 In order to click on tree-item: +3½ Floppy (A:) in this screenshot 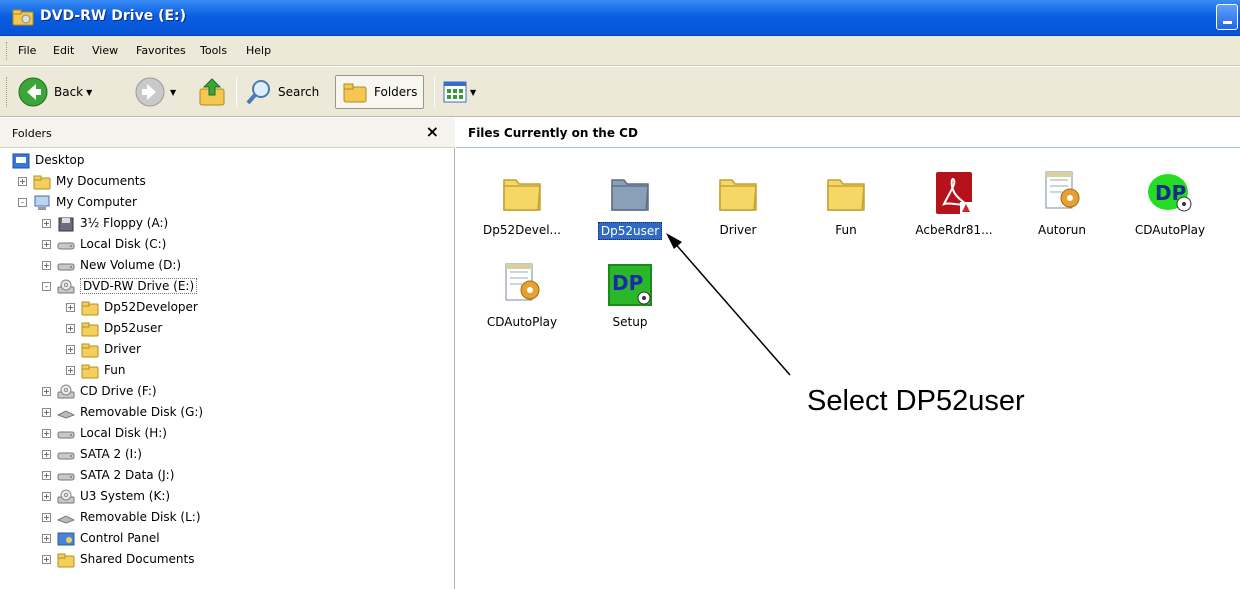, I will do `click(105, 223)`.